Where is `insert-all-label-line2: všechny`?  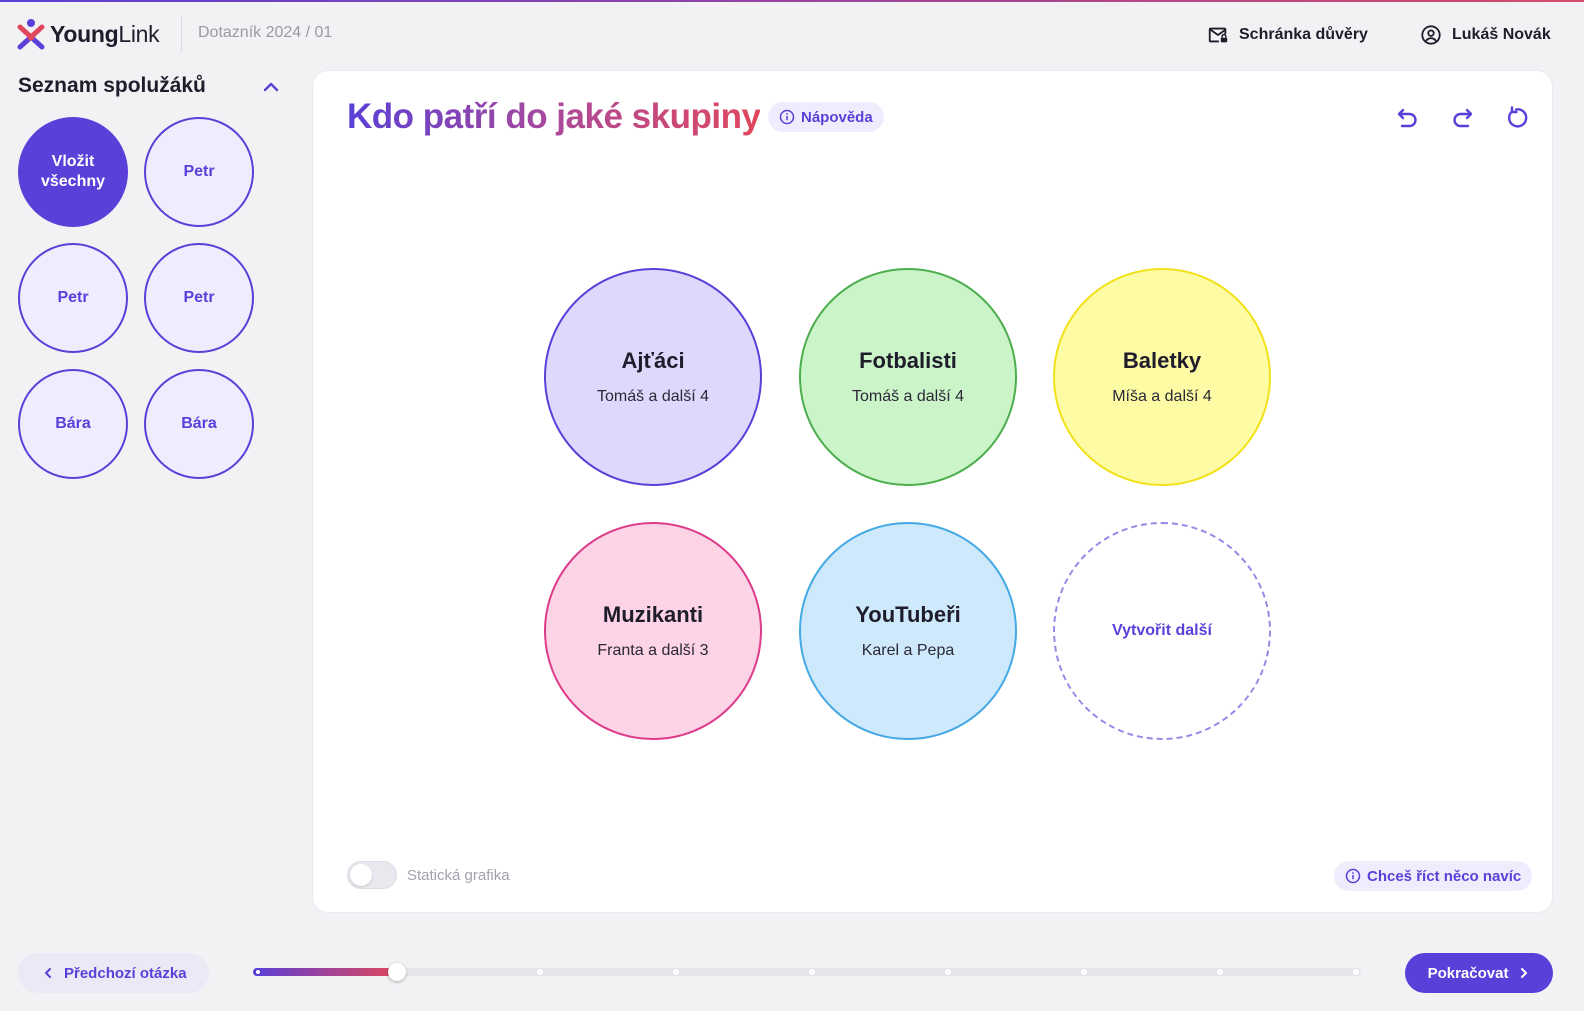 insert-all-label-line2: všechny is located at coordinates (73, 181).